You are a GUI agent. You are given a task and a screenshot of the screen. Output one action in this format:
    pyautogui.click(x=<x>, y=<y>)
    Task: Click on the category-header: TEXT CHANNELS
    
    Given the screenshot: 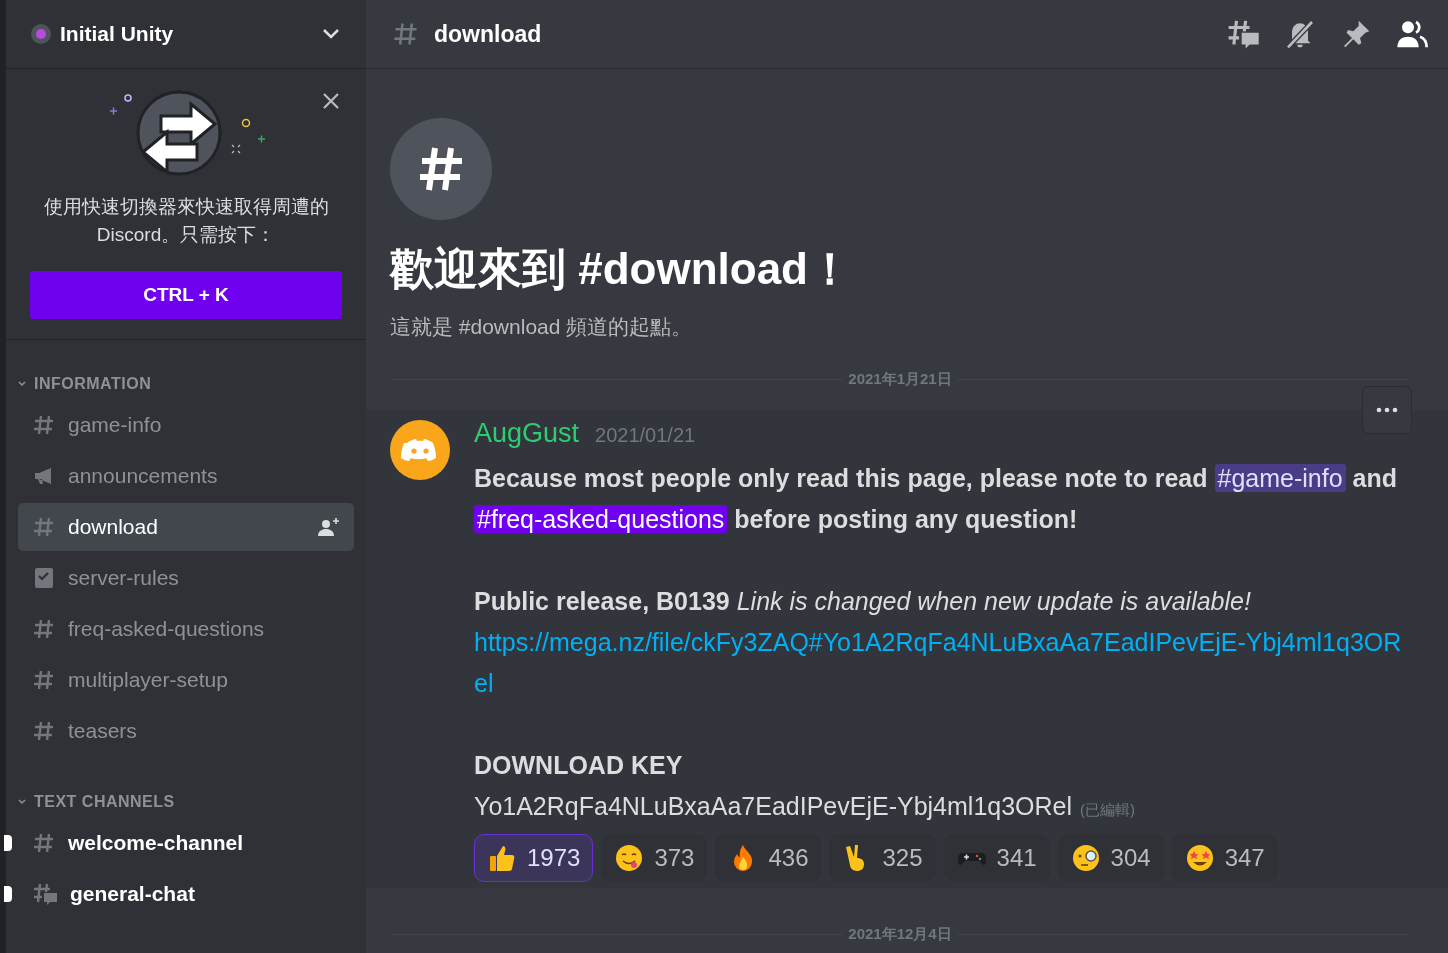 What is the action you would take?
    pyautogui.click(x=186, y=802)
    